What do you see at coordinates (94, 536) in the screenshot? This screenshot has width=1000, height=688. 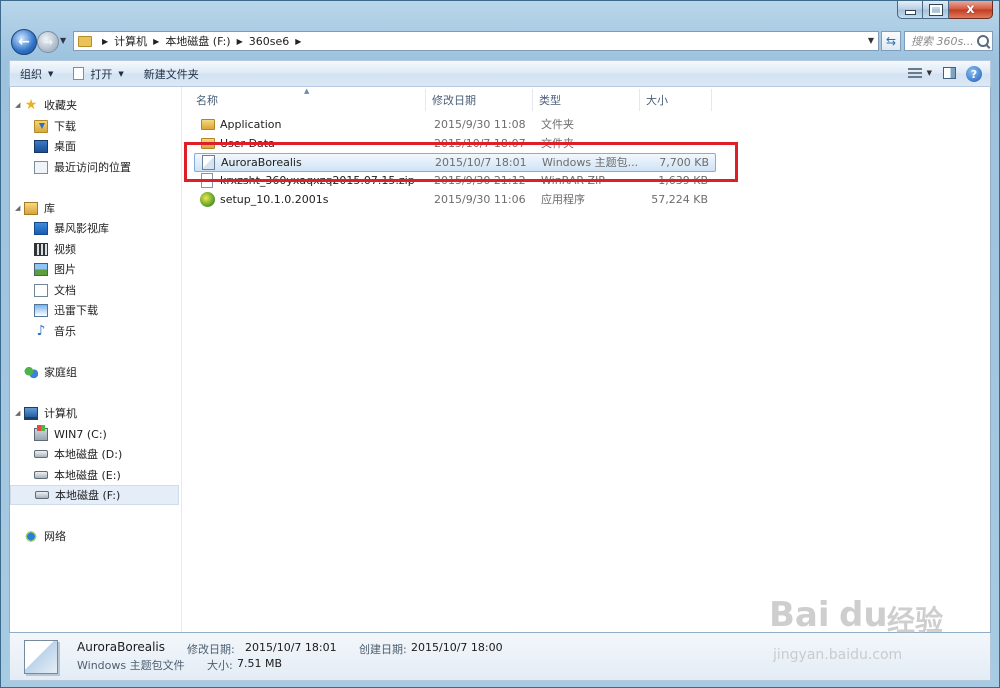 I see `sidebar-item-network: 网络` at bounding box center [94, 536].